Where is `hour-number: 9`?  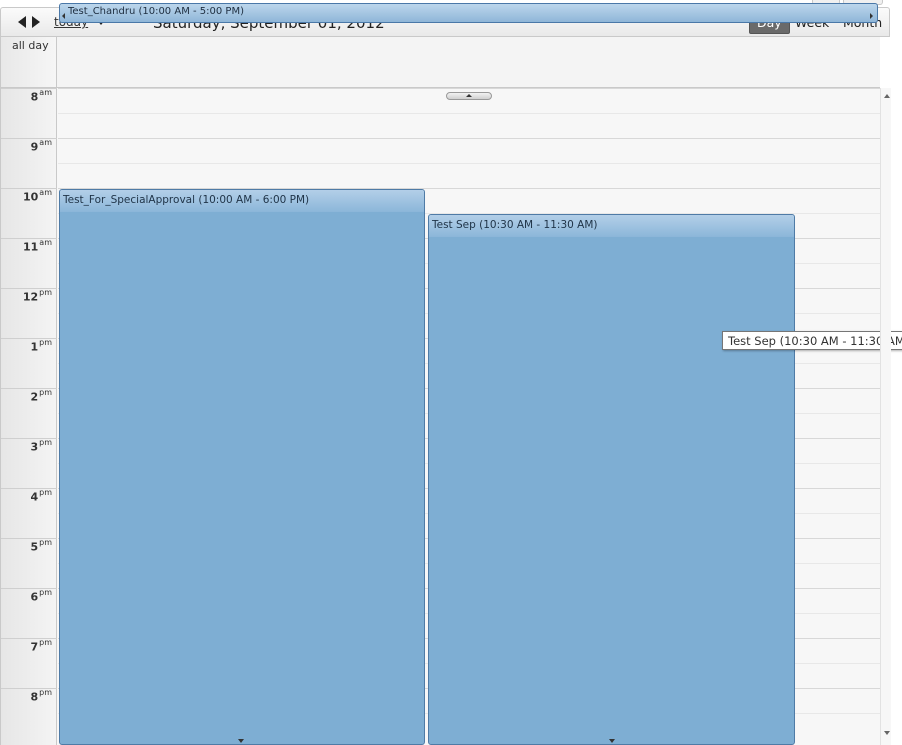
hour-number: 9 is located at coordinates (34, 147).